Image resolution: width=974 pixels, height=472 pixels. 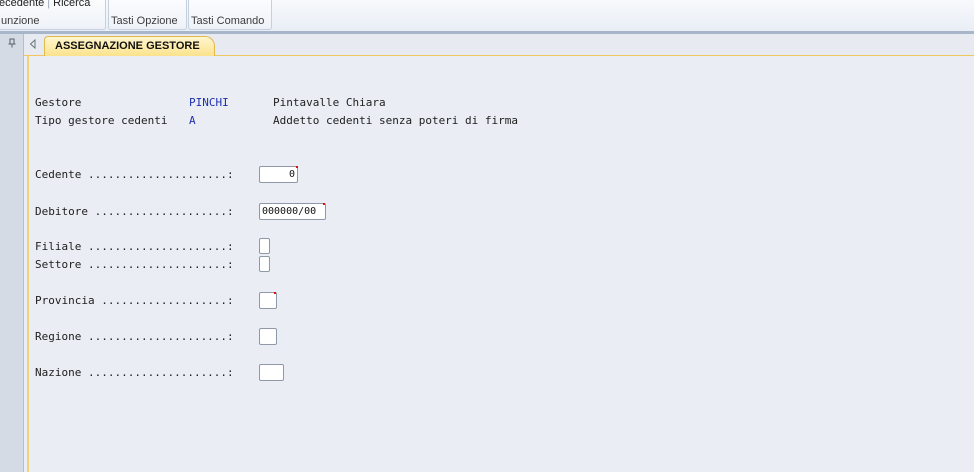 What do you see at coordinates (20, 21) in the screenshot?
I see `ribbon-group-label: unzione` at bounding box center [20, 21].